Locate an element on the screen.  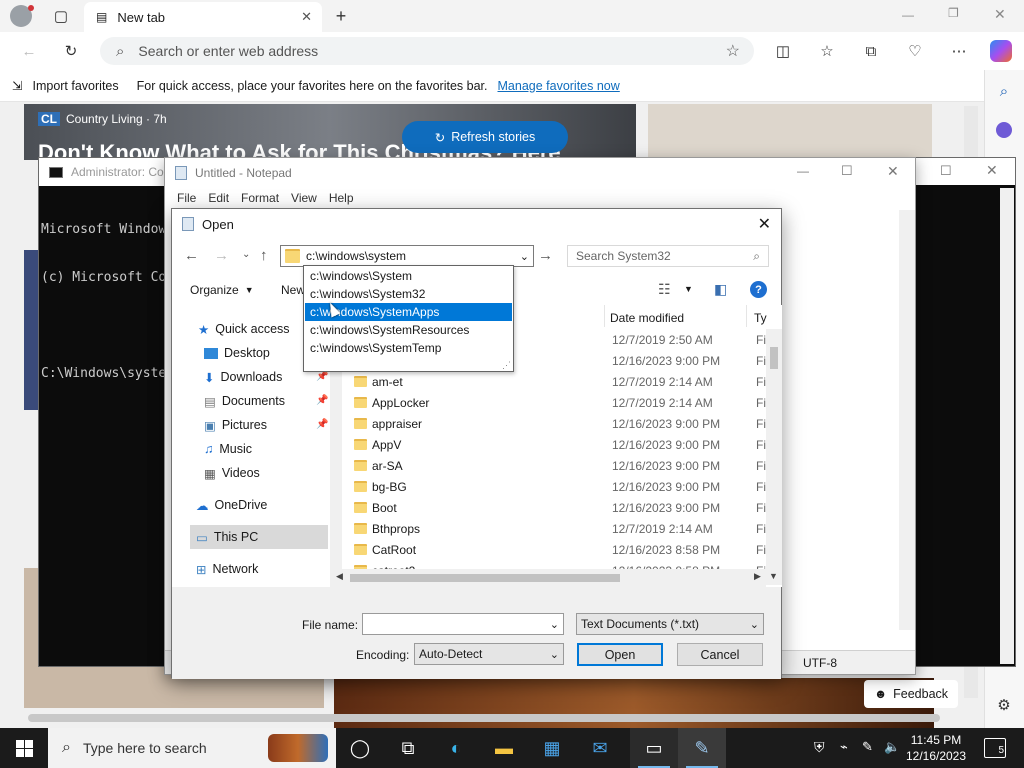
notepad-scrollbar is located at coordinates (907, 420).